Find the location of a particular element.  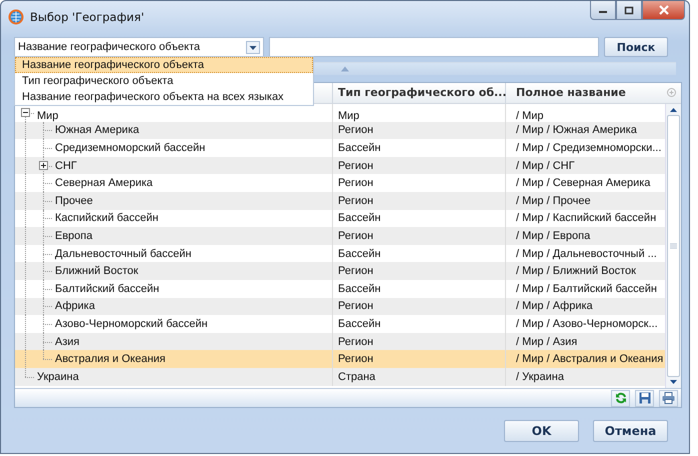

node-name: СНГ is located at coordinates (66, 166).